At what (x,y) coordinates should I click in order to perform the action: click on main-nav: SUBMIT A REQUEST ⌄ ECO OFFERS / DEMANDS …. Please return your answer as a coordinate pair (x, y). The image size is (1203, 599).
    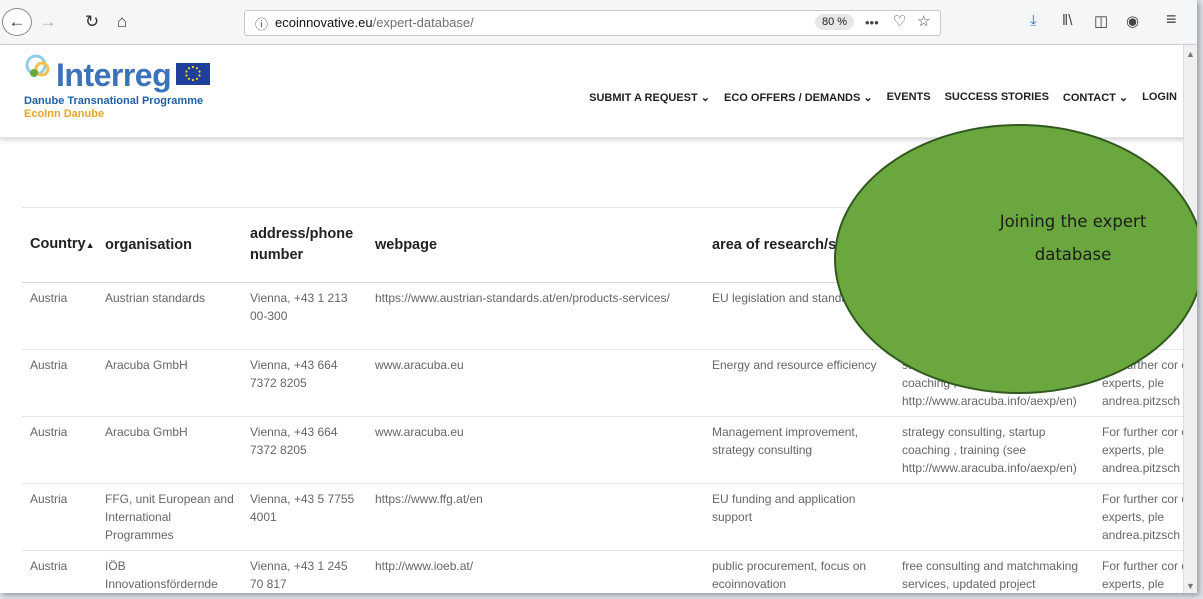
    Looking at the image, I should click on (876, 97).